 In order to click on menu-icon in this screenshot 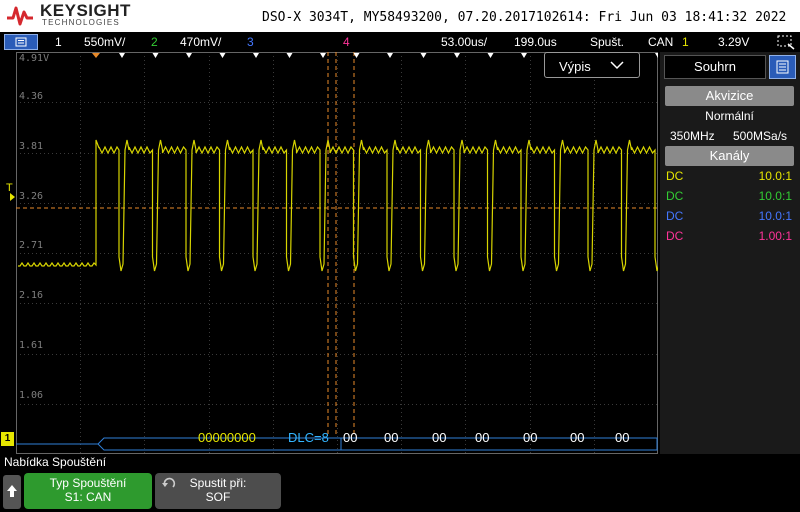, I will do `click(21, 42)`.